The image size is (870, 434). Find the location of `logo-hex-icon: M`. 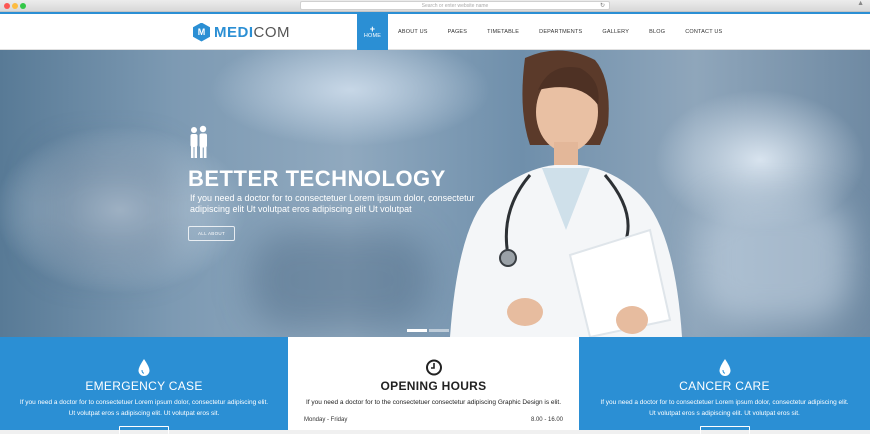

logo-hex-icon: M is located at coordinates (201, 32).